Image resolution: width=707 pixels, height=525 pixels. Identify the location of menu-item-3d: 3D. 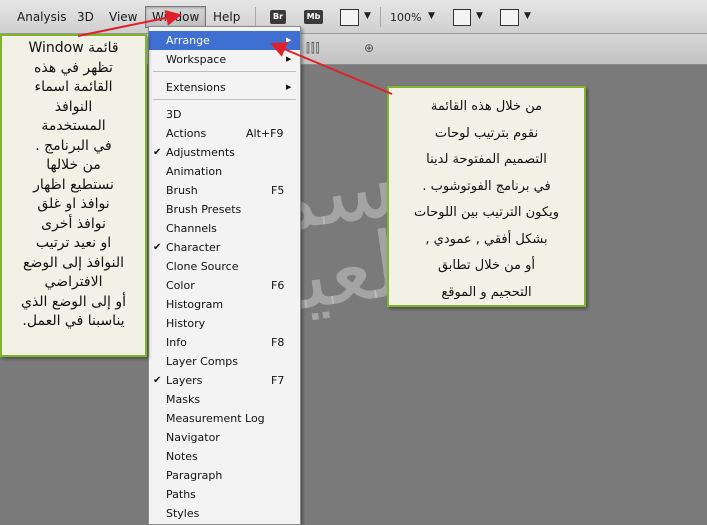
(224, 114).